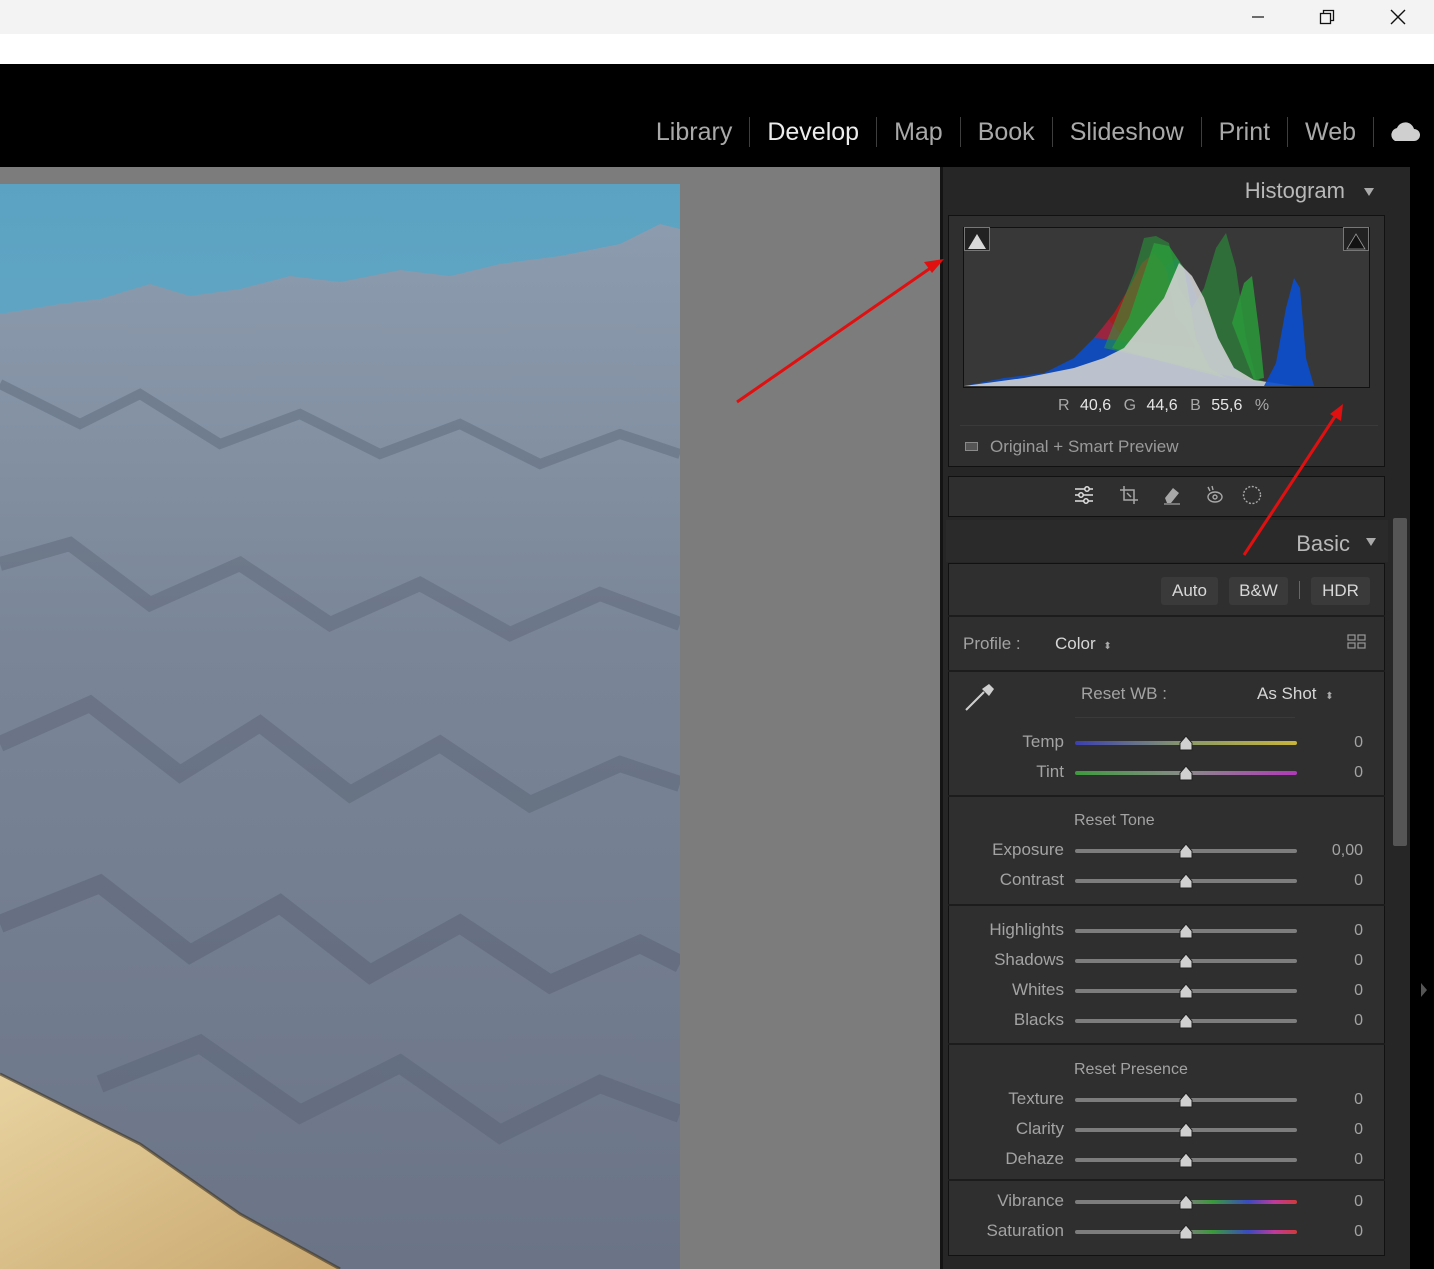 This screenshot has height=1269, width=1434. I want to click on basic-panel-title: Basic, so click(1323, 544).